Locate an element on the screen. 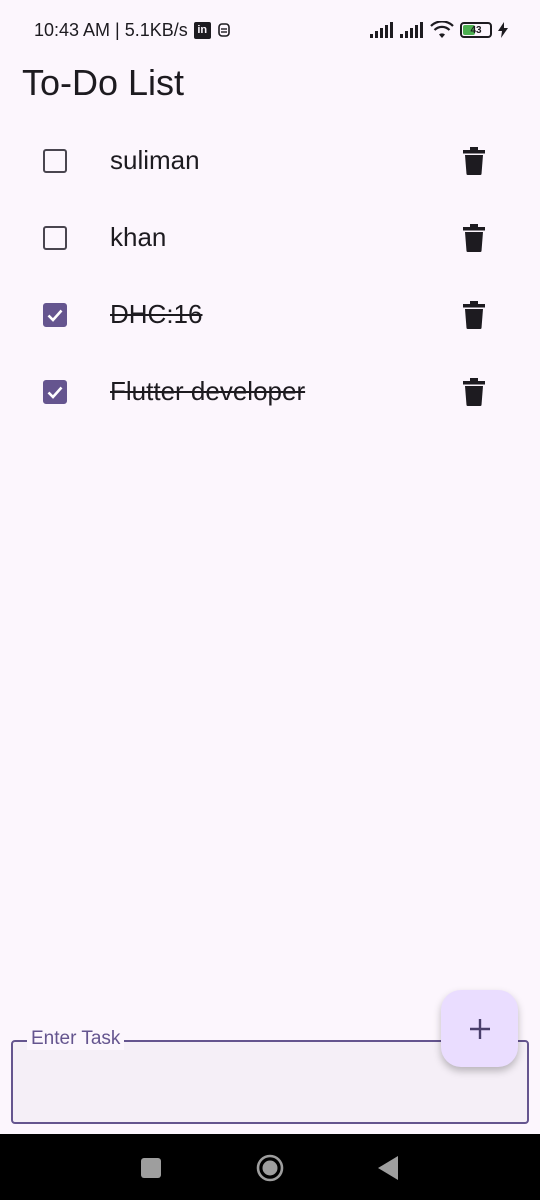 The height and width of the screenshot is (1200, 540). wifi-icon is located at coordinates (442, 29).